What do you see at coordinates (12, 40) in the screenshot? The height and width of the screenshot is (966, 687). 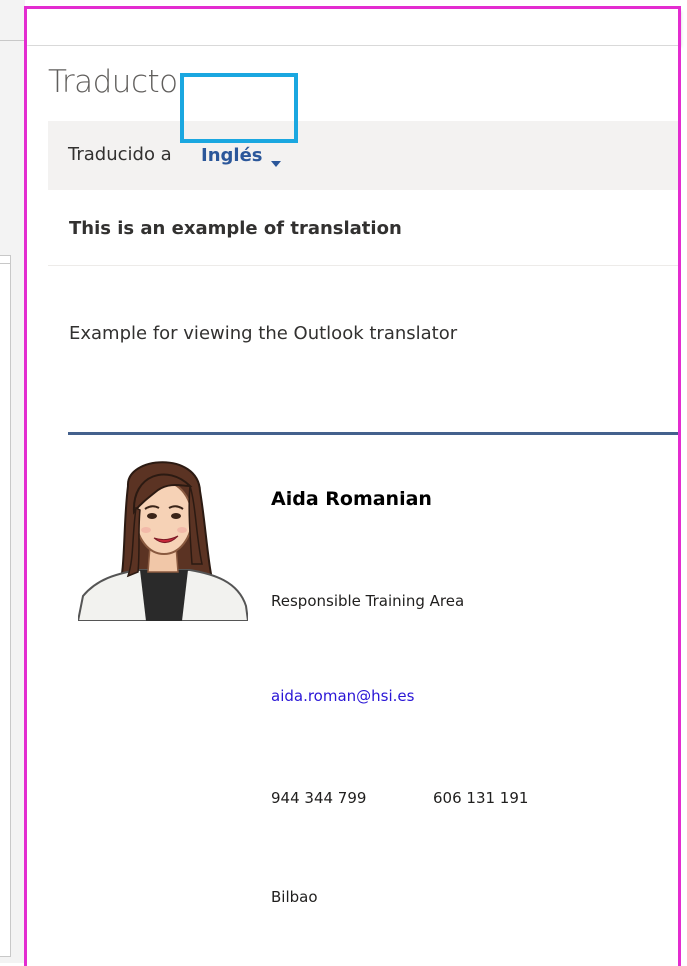 I see `window-divider` at bounding box center [12, 40].